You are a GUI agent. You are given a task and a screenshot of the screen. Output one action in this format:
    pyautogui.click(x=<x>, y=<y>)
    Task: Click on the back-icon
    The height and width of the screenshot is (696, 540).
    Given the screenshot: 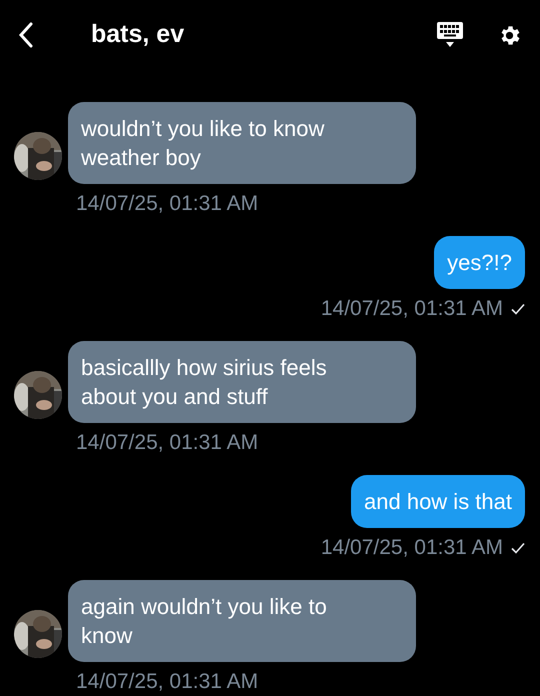 What is the action you would take?
    pyautogui.click(x=26, y=35)
    